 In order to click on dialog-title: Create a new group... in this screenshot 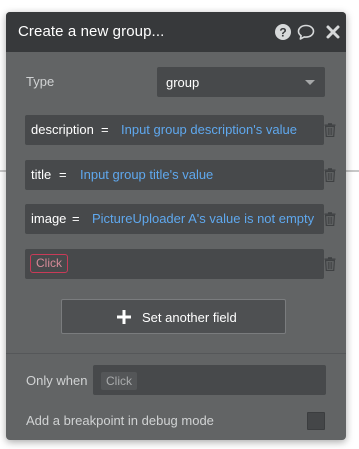, I will do `click(91, 31)`.